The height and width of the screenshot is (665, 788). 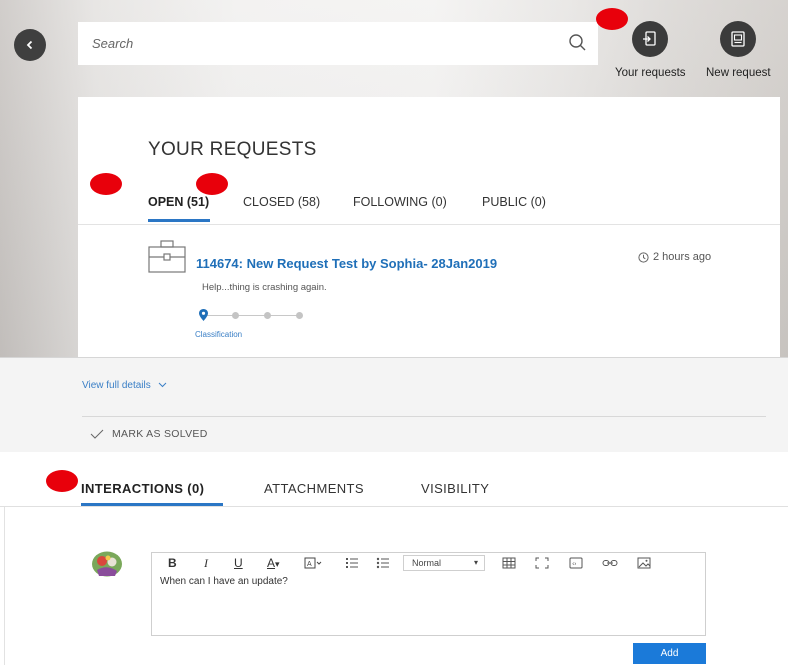 I want to click on search-input, so click(x=318, y=43).